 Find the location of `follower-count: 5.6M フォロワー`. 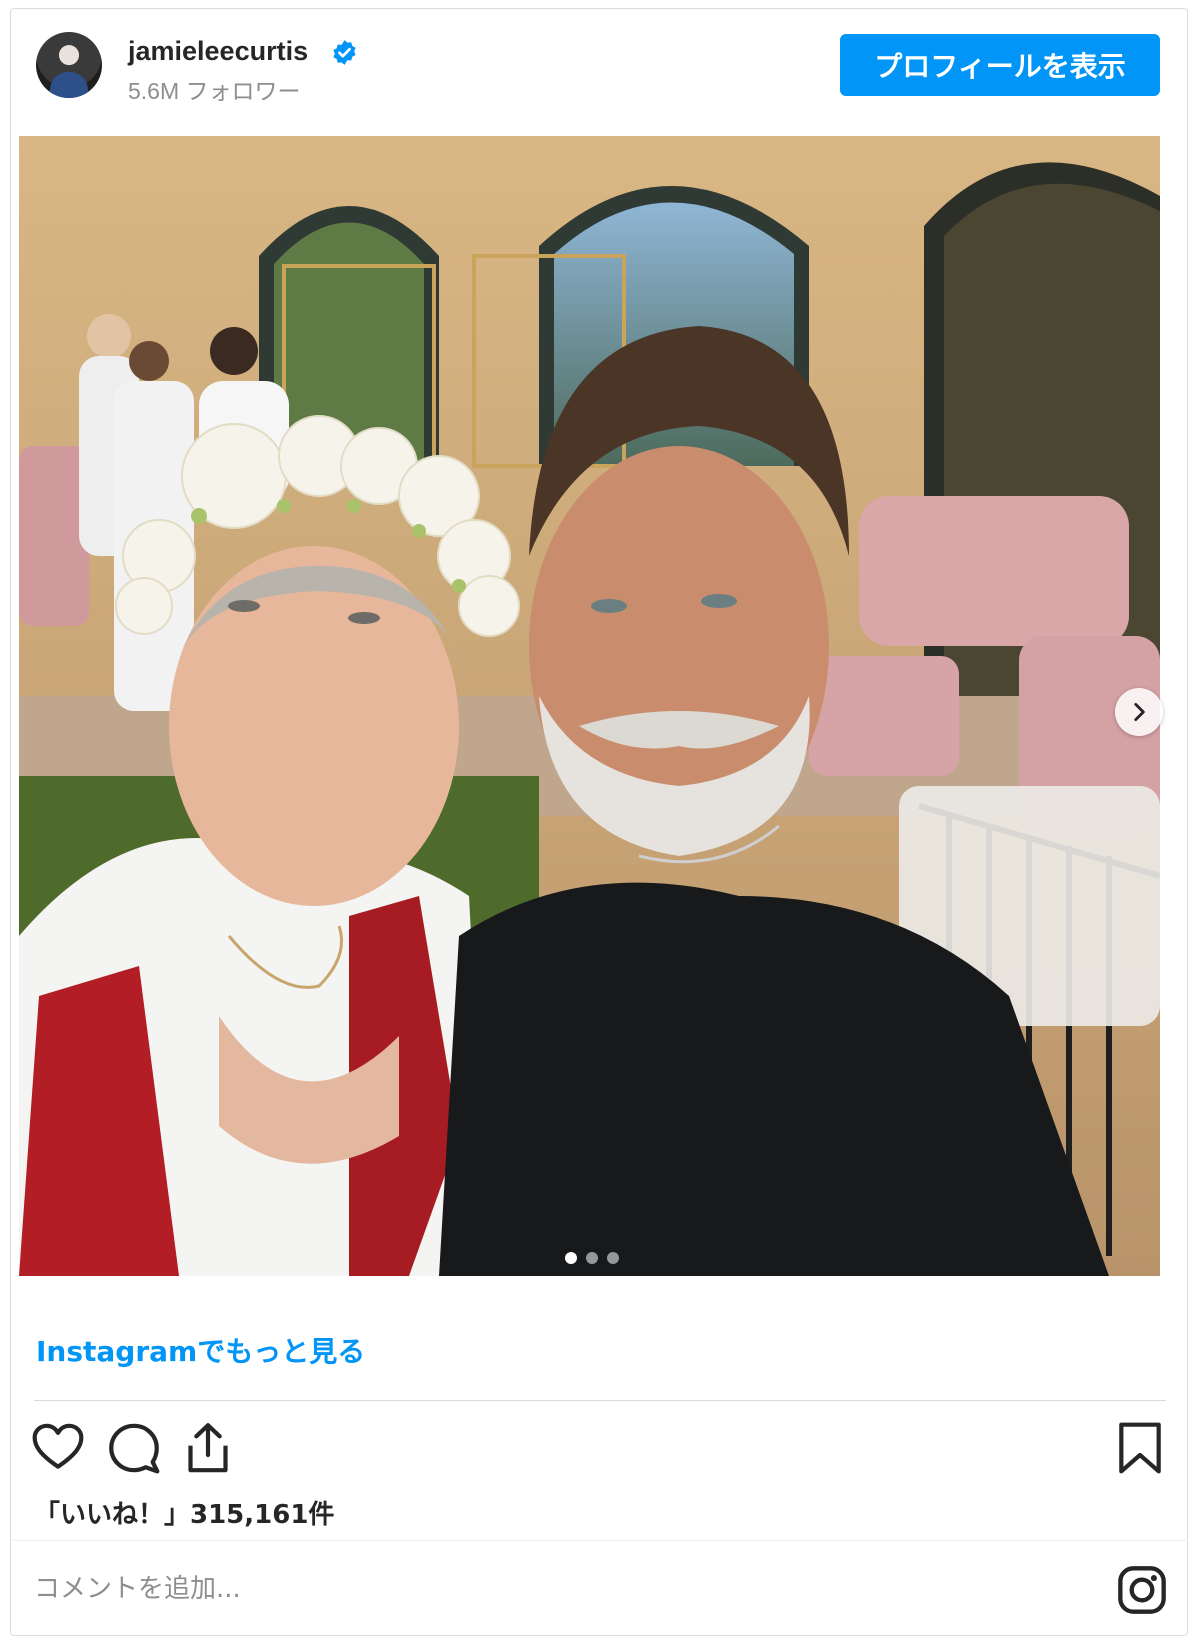

follower-count: 5.6M フォロワー is located at coordinates (214, 91).